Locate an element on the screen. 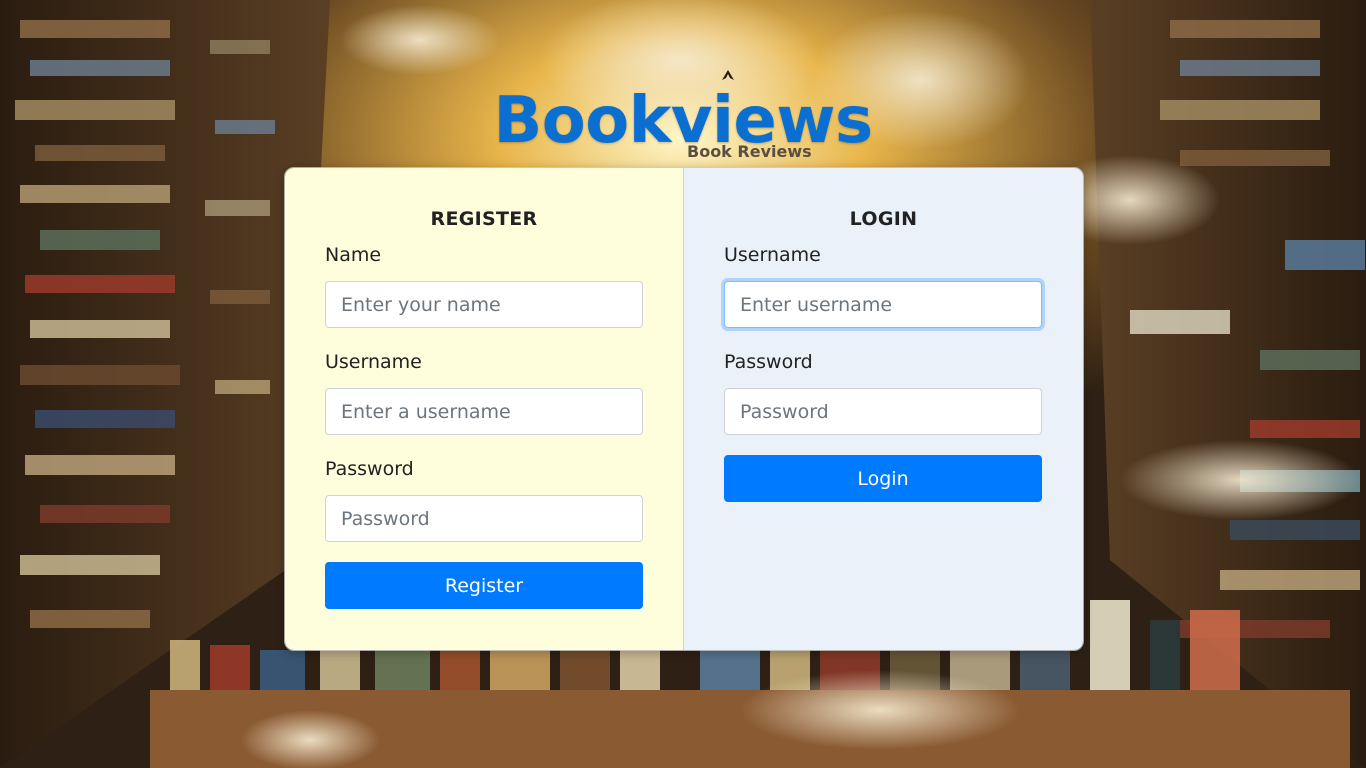 The height and width of the screenshot is (768, 1366). register-password-label: Password is located at coordinates (369, 469).